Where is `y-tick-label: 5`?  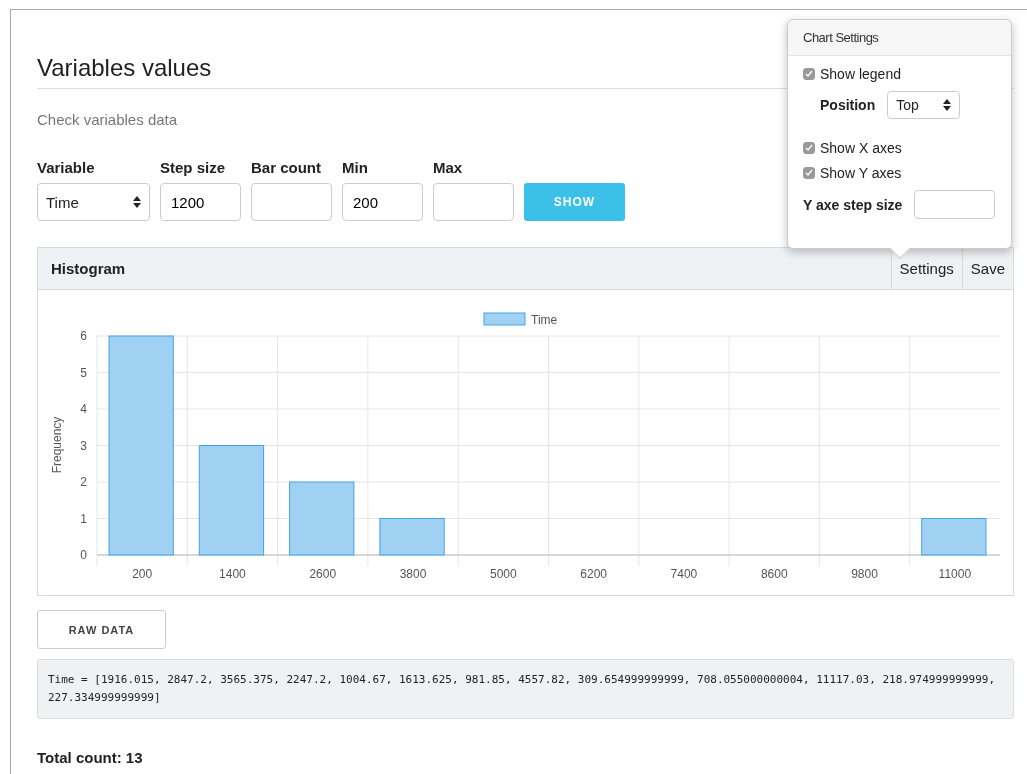
y-tick-label: 5 is located at coordinates (83, 372).